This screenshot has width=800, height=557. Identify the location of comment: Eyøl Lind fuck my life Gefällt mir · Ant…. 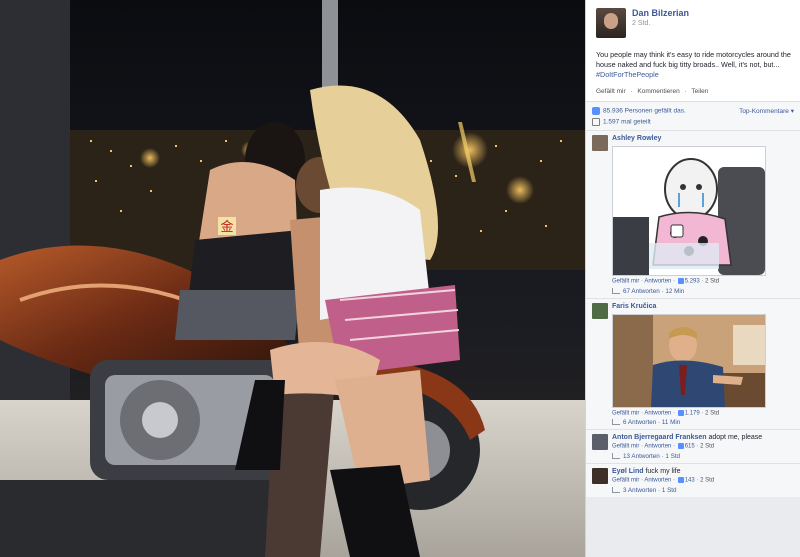
(693, 480).